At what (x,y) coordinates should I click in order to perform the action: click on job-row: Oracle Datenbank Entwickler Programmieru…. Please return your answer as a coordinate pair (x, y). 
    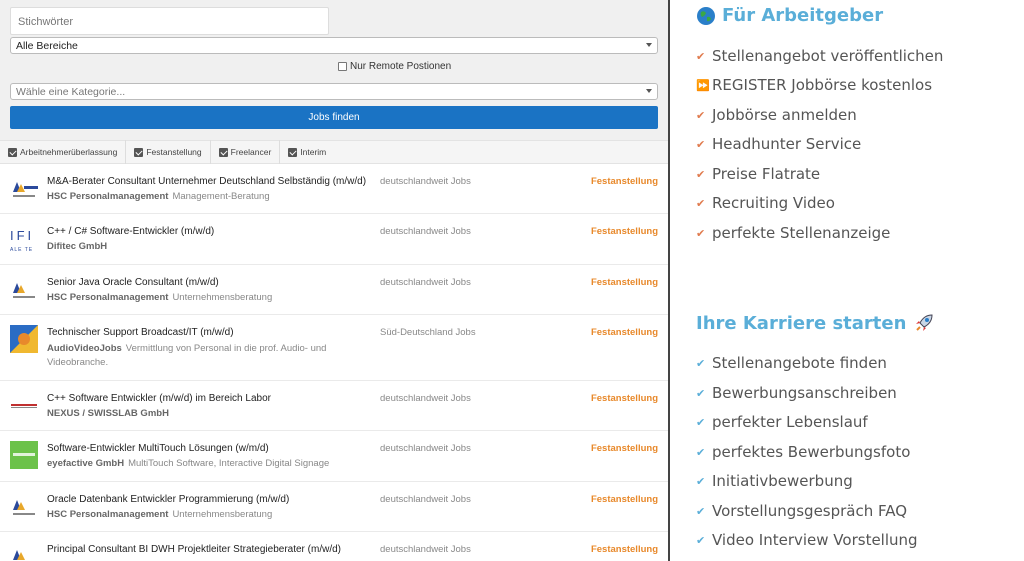
    Looking at the image, I should click on (334, 507).